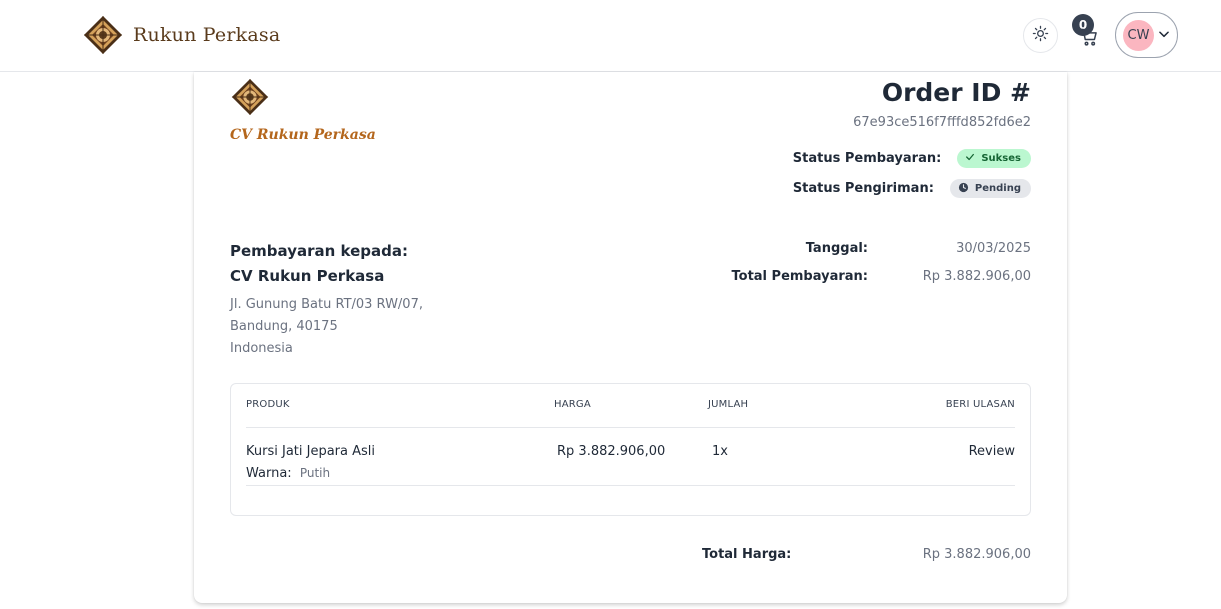 The height and width of the screenshot is (609, 1221). What do you see at coordinates (103, 35) in the screenshot?
I see `brand-logo-icon` at bounding box center [103, 35].